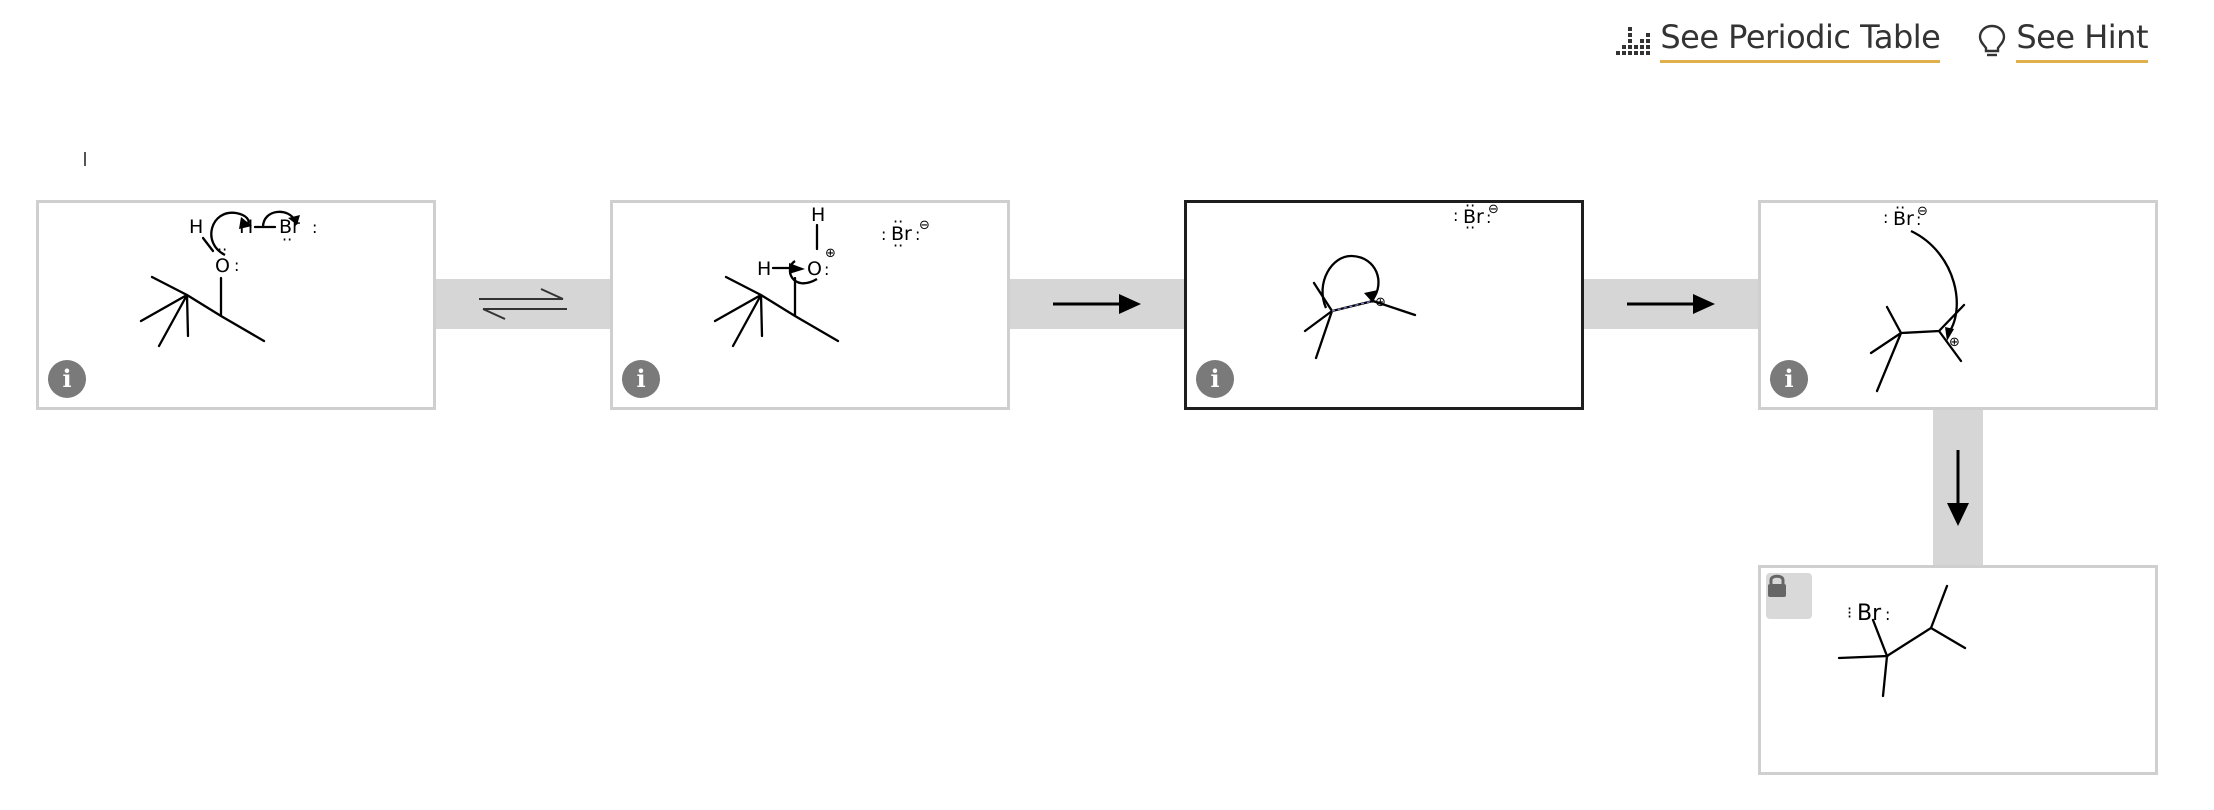 The image size is (2214, 810). I want to click on mechanism-step-5-product: ⁝ Br :, so click(1958, 670).